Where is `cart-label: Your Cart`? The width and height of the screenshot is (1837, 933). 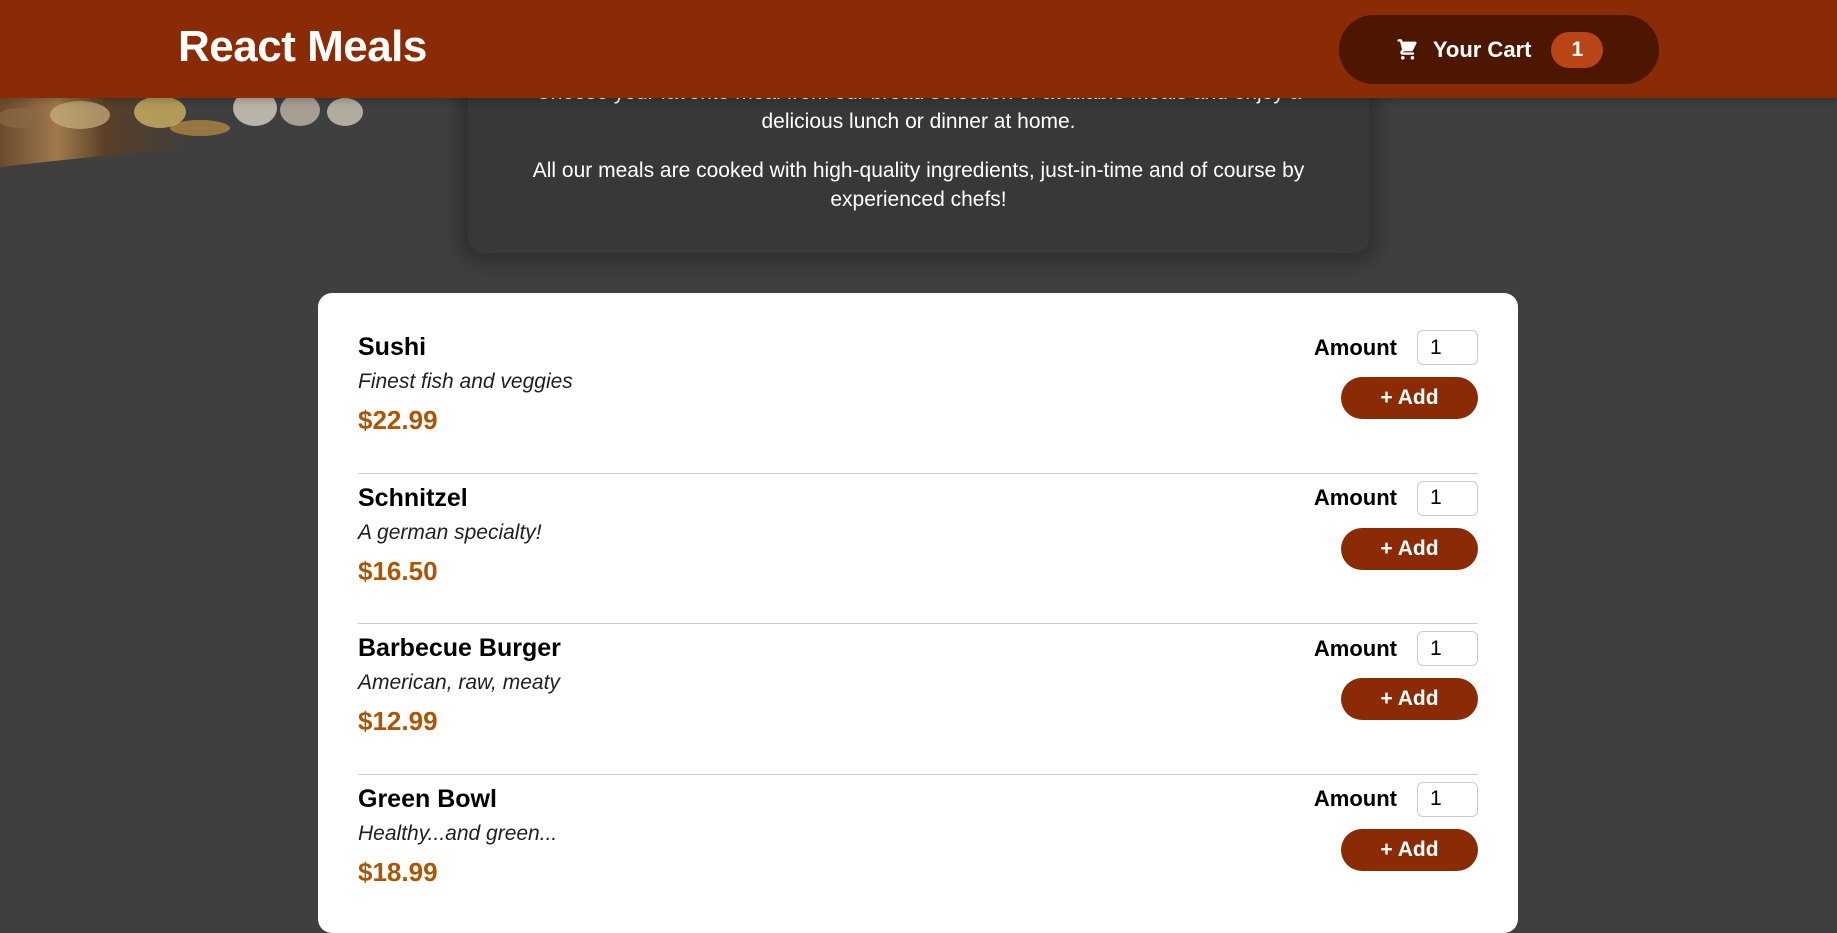 cart-label: Your Cart is located at coordinates (1482, 49).